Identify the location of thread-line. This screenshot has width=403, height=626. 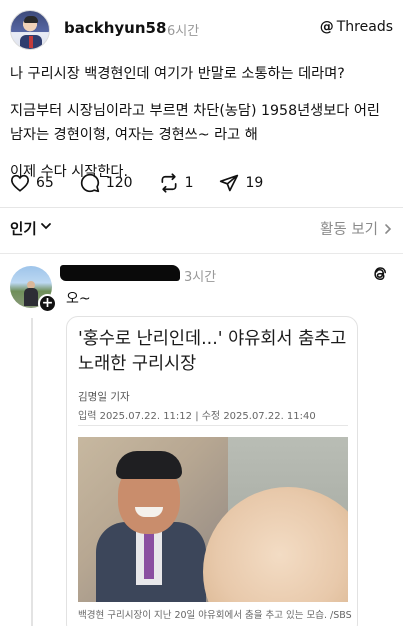
(32, 472).